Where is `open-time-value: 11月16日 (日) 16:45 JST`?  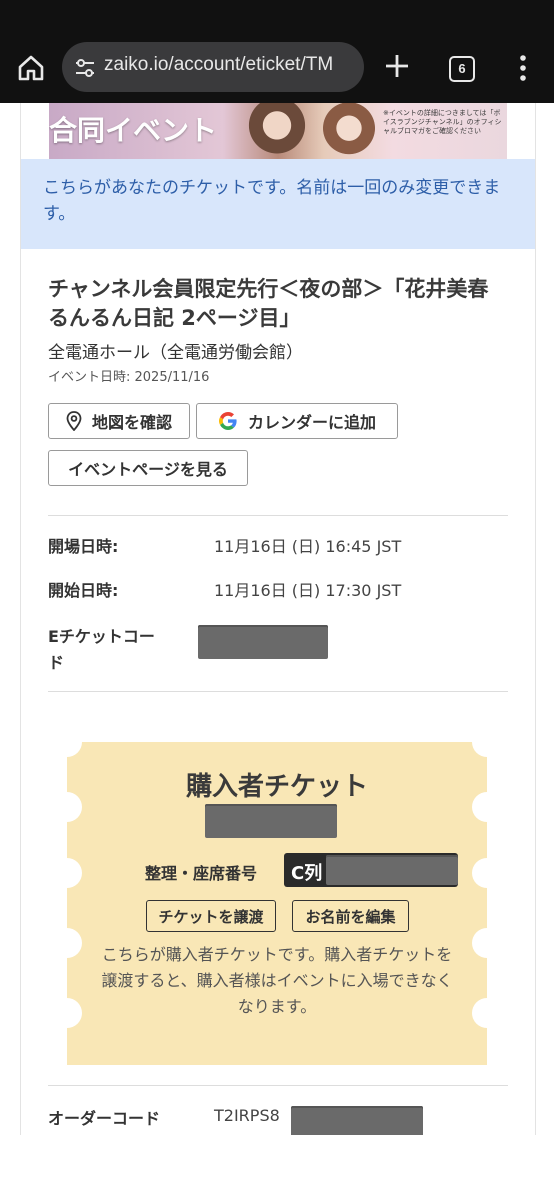 open-time-value: 11月16日 (日) 16:45 JST is located at coordinates (308, 546).